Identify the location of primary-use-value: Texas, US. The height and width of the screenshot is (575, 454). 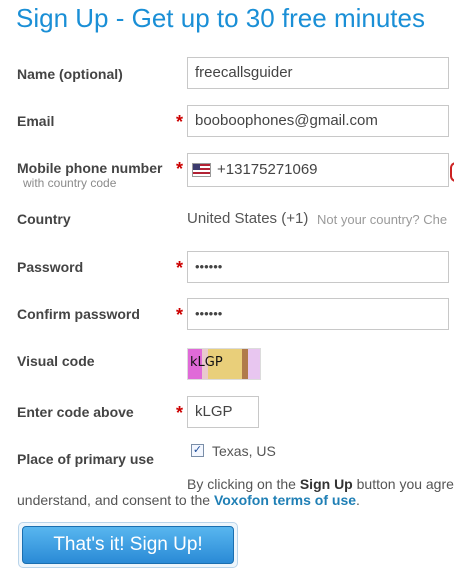
(244, 451).